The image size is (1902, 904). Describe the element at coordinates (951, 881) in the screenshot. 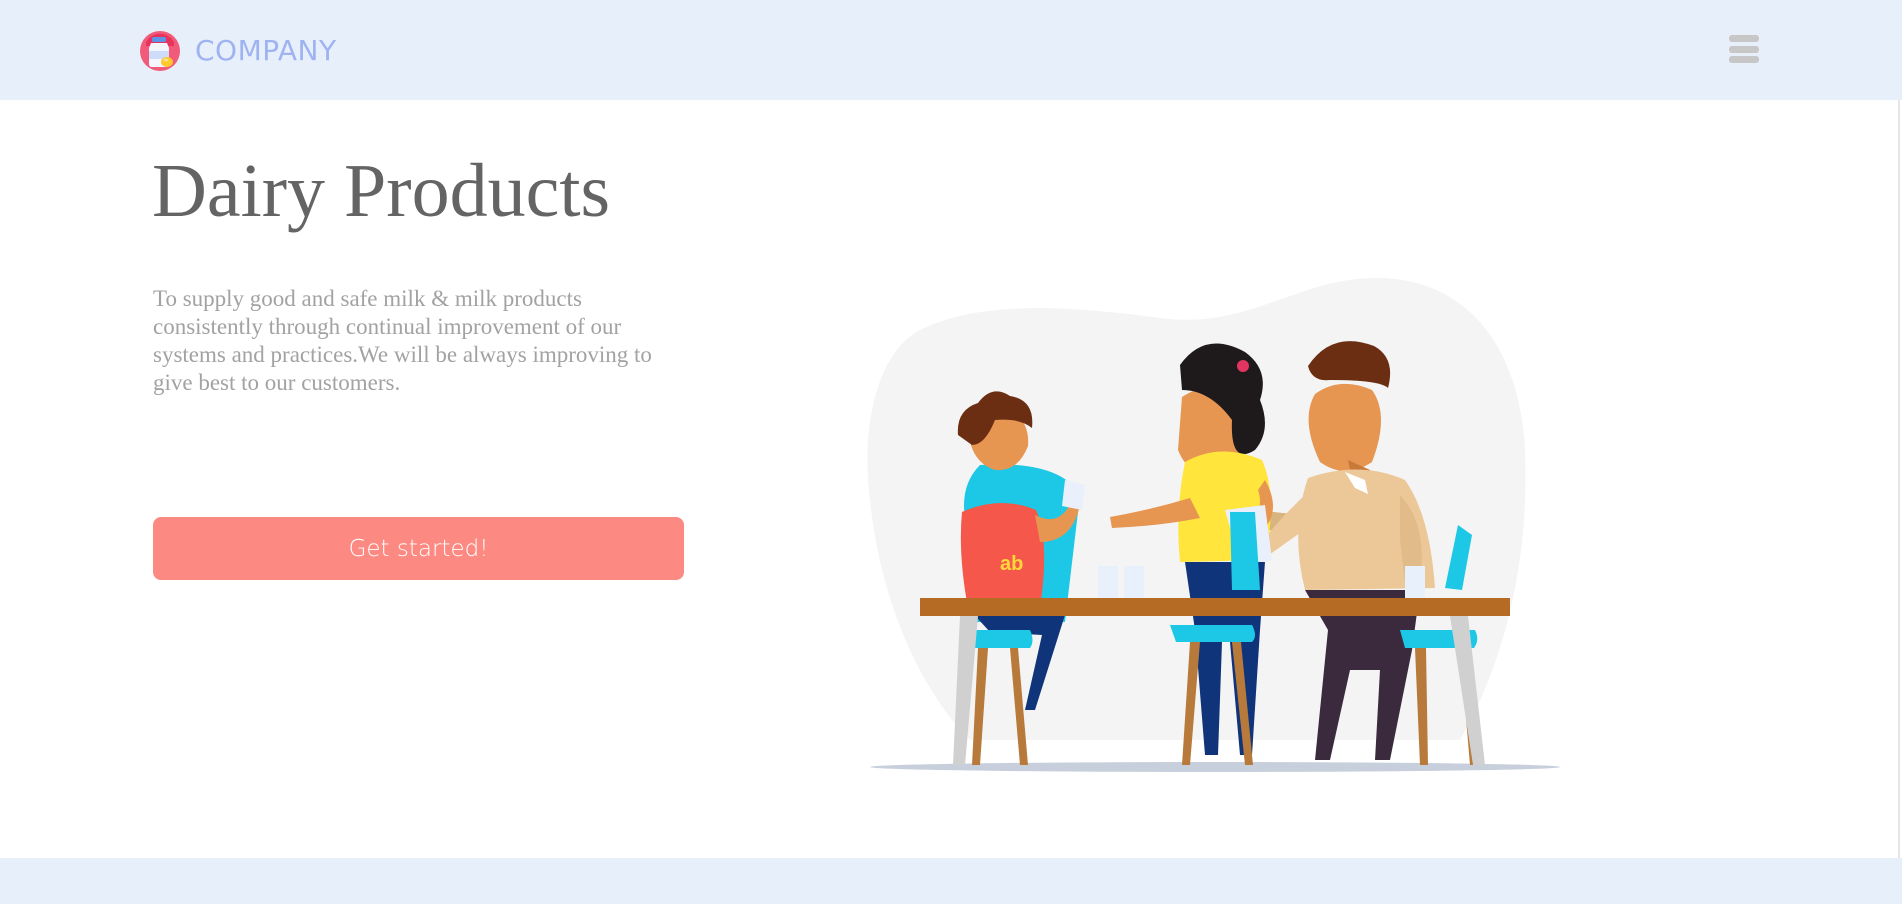

I see `footer-band` at that location.